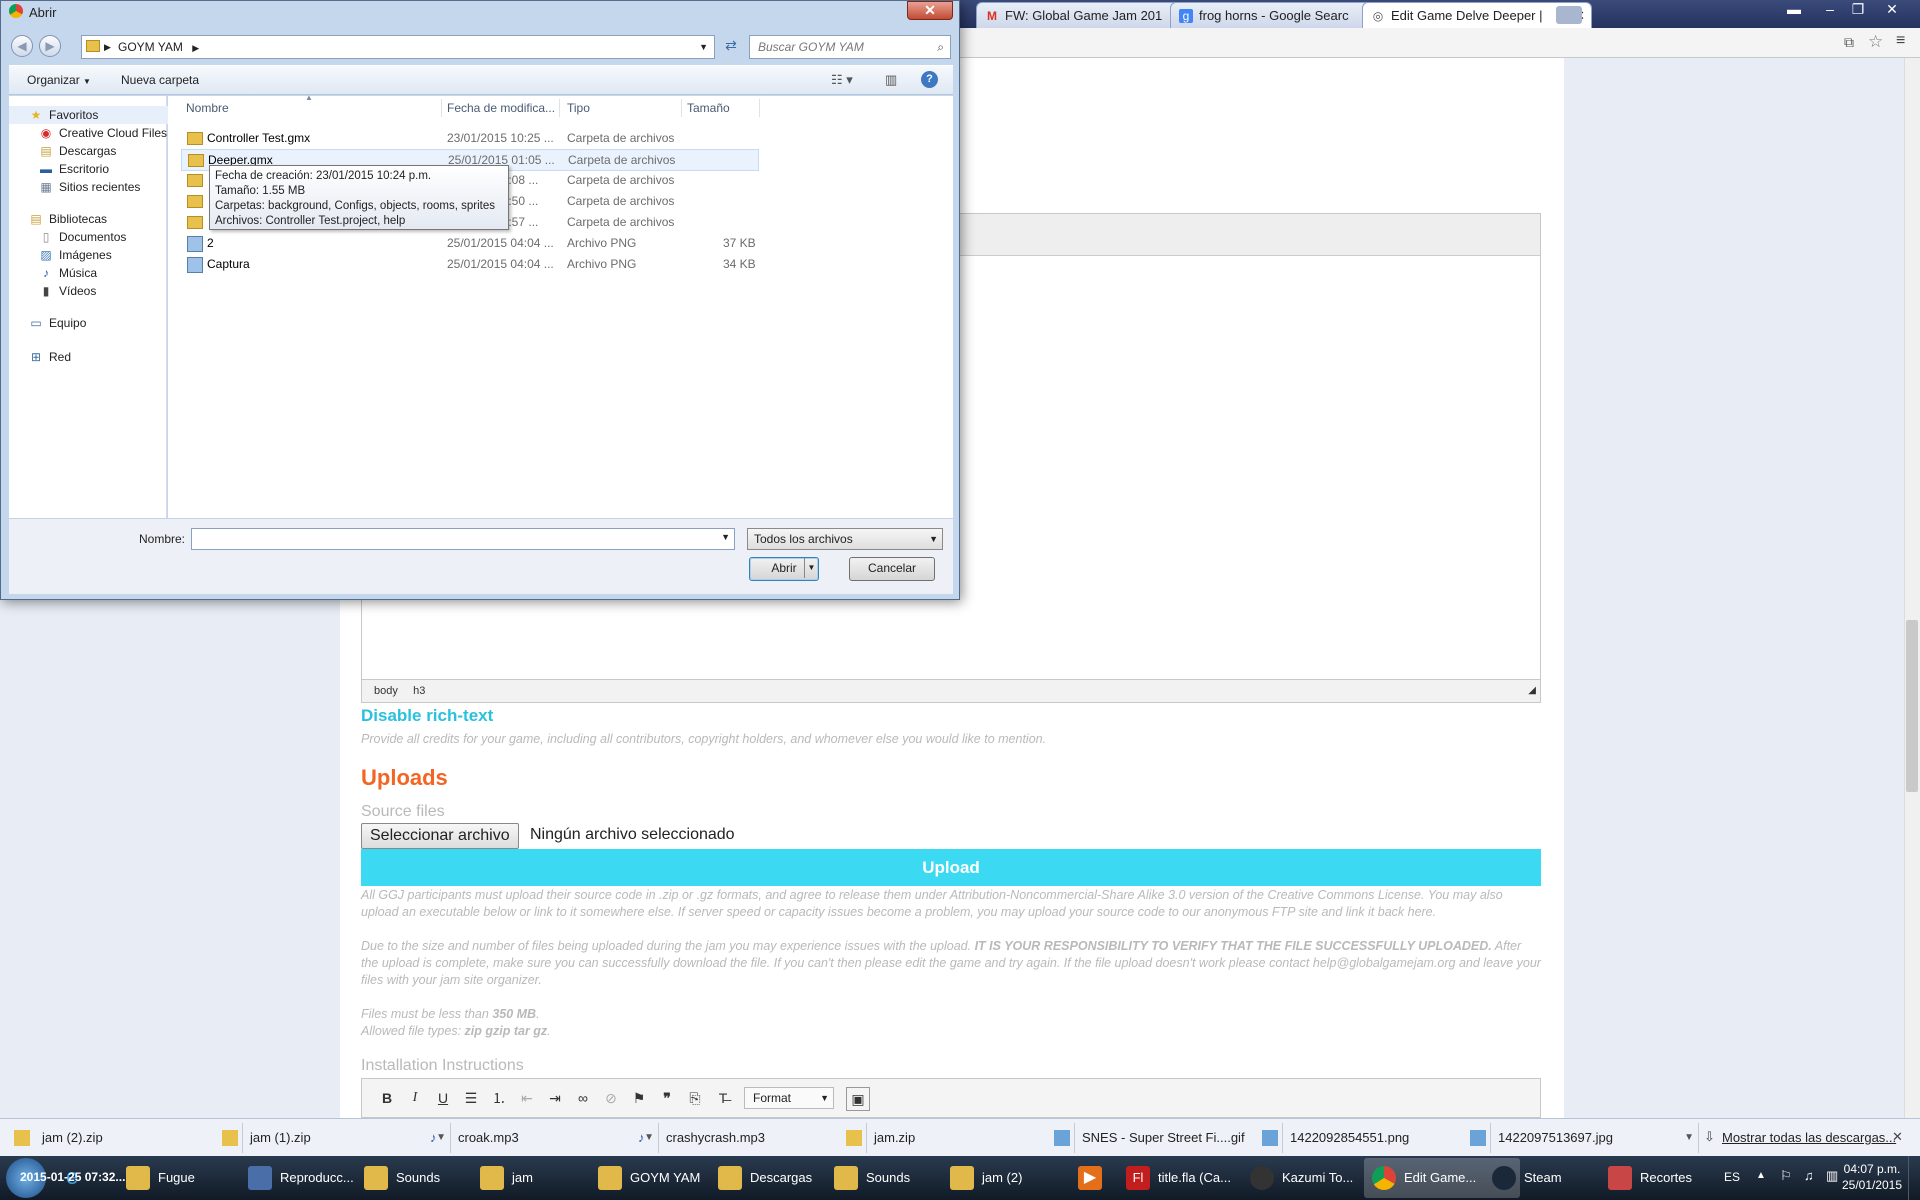 This screenshot has width=1920, height=1200. I want to click on language-indicator: ES, so click(1732, 1177).